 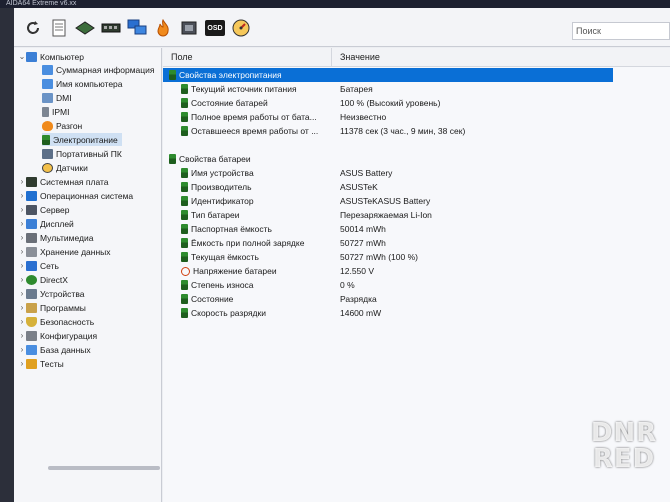 What do you see at coordinates (31, 293) in the screenshot?
I see `devices-icon` at bounding box center [31, 293].